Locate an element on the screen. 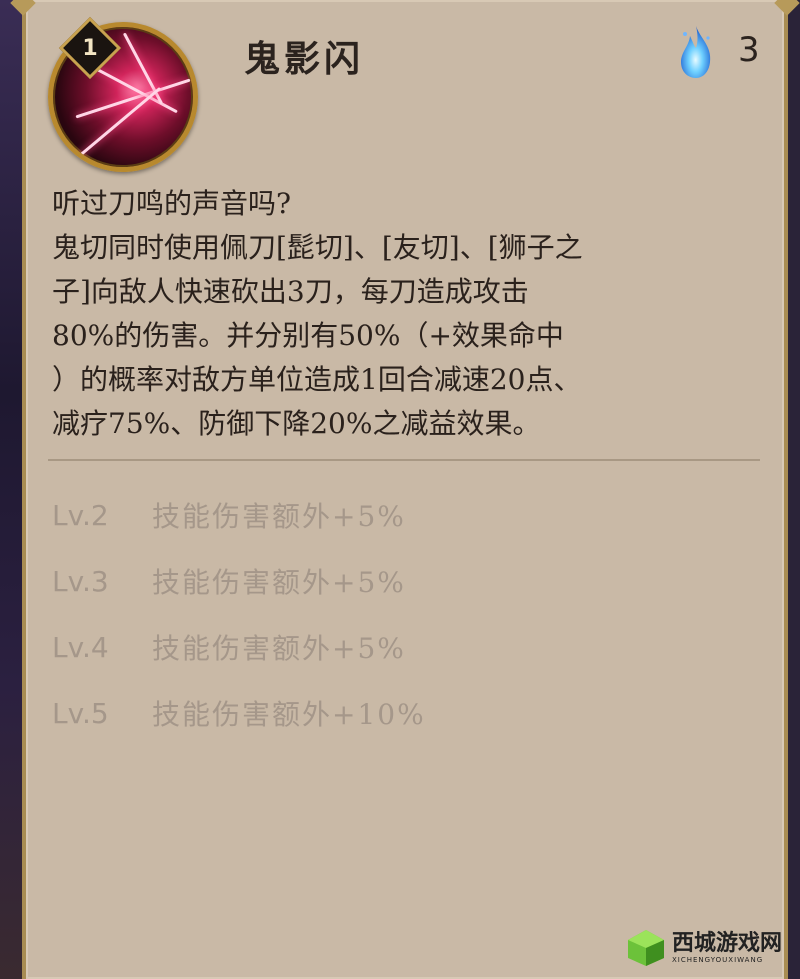 This screenshot has height=979, width=800. skill-level-number: 1 is located at coordinates (90, 48).